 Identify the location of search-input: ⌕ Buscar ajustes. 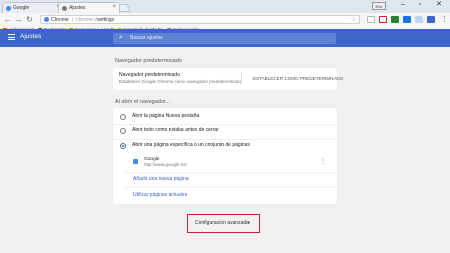
(224, 38).